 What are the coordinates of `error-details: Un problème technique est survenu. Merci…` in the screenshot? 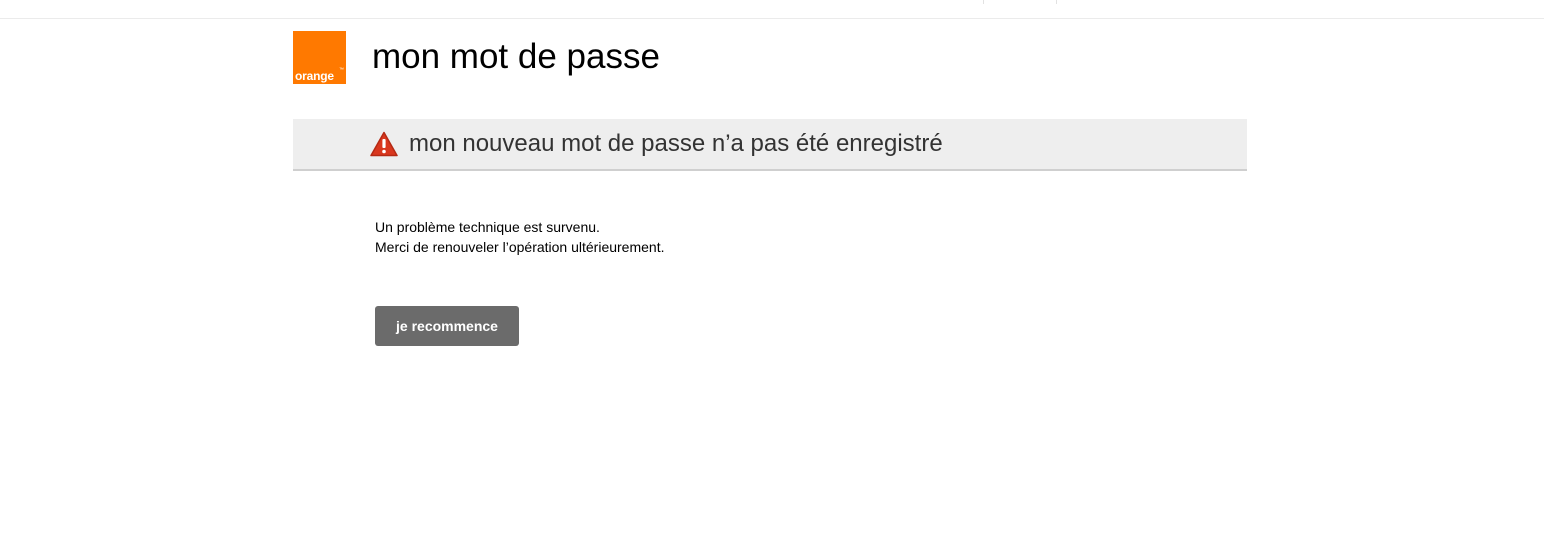 It's located at (519, 237).